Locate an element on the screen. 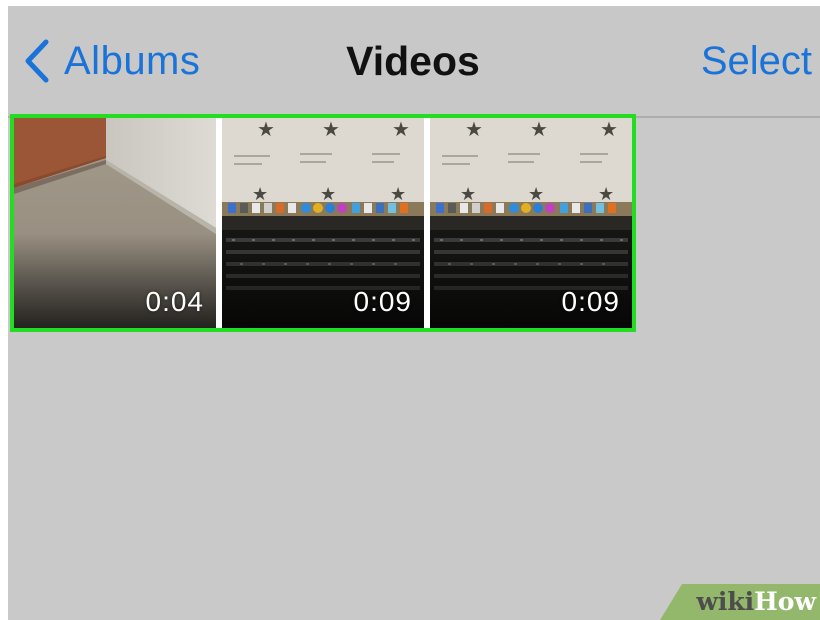  video-thumbnail-1: 0:04 is located at coordinates (115, 223).